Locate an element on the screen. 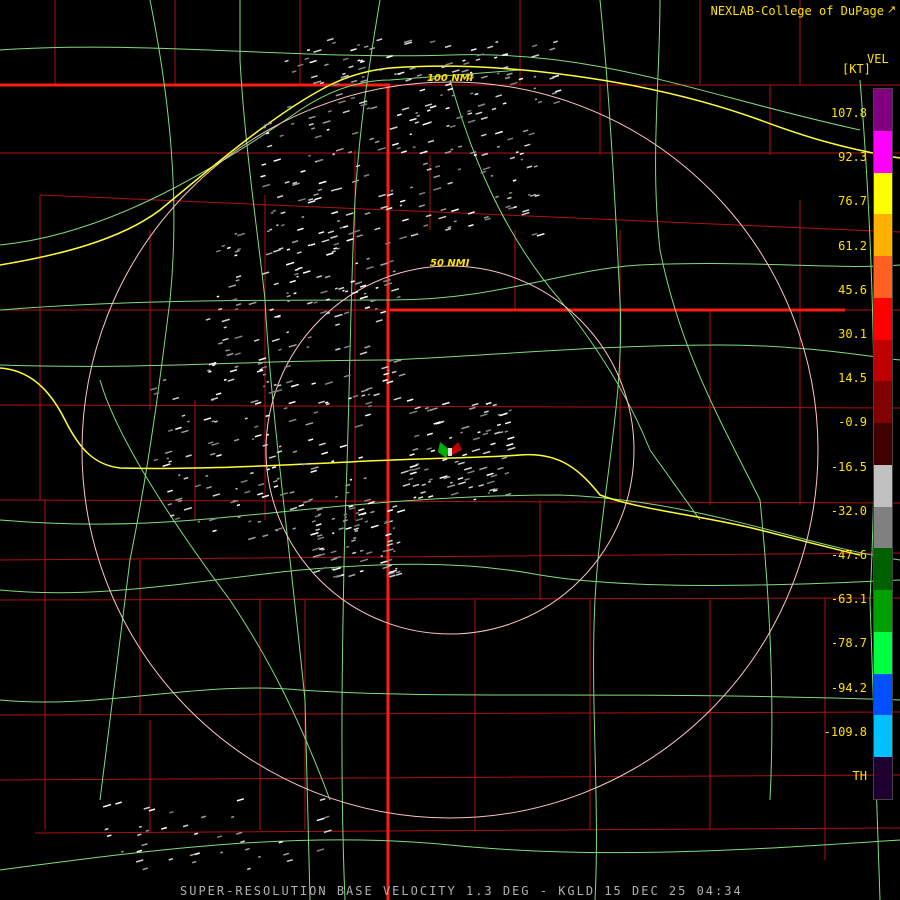 The image size is (900, 900). colorbar-segment is located at coordinates (883, 318).